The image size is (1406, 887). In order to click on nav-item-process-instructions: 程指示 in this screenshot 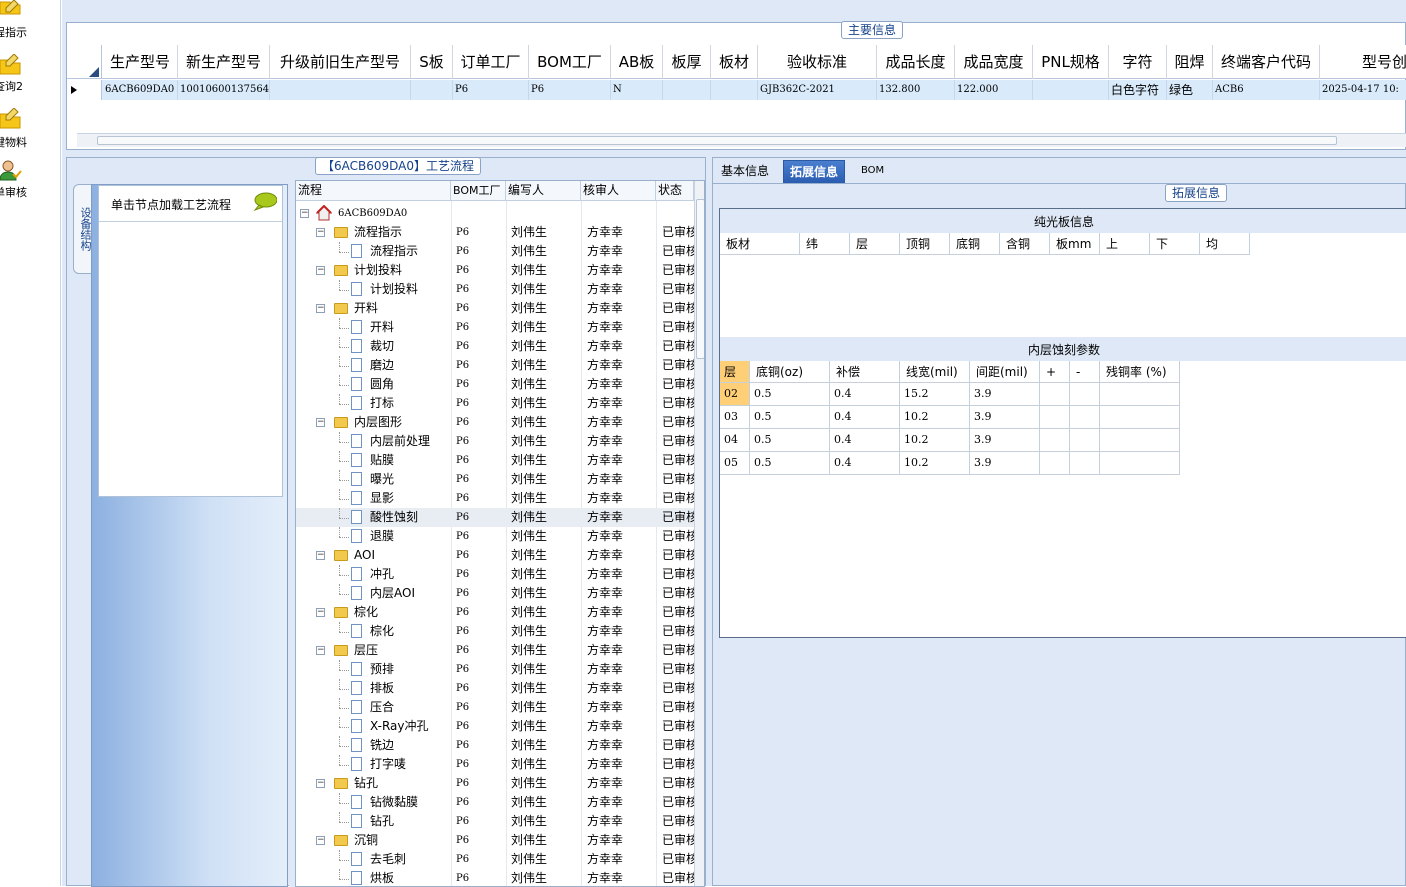, I will do `click(30, 26)`.